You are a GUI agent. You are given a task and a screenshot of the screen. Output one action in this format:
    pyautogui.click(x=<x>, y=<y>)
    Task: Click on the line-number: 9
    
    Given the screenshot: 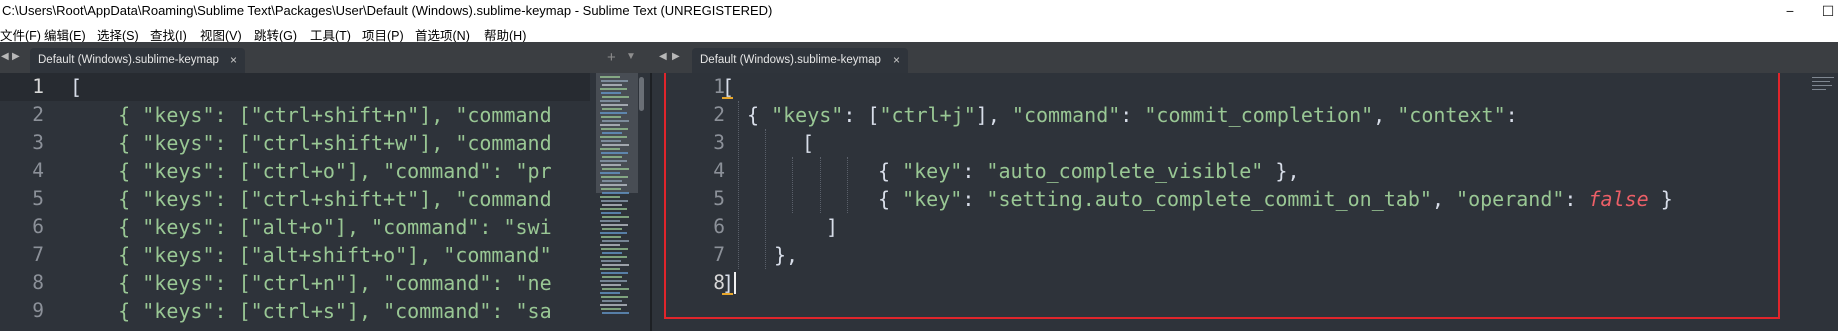 What is the action you would take?
    pyautogui.click(x=38, y=310)
    